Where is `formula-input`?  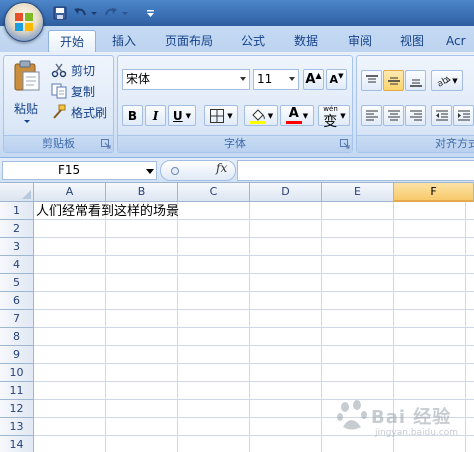 formula-input is located at coordinates (355, 170).